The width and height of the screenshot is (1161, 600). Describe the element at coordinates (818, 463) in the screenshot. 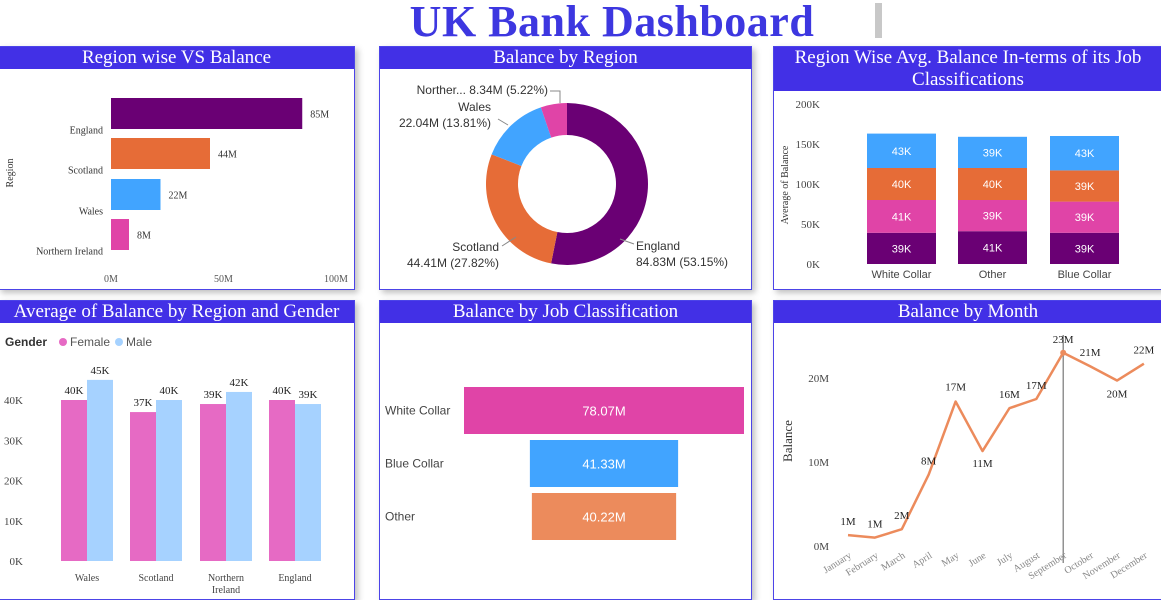

I see `y-tick-label: 10M` at that location.